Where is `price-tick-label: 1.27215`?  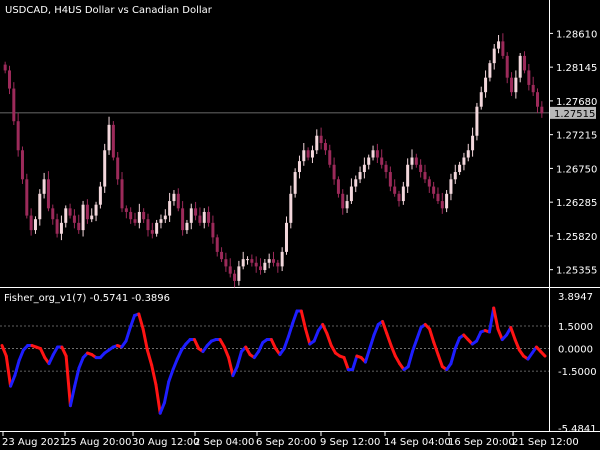 price-tick-label: 1.27215 is located at coordinates (576, 136).